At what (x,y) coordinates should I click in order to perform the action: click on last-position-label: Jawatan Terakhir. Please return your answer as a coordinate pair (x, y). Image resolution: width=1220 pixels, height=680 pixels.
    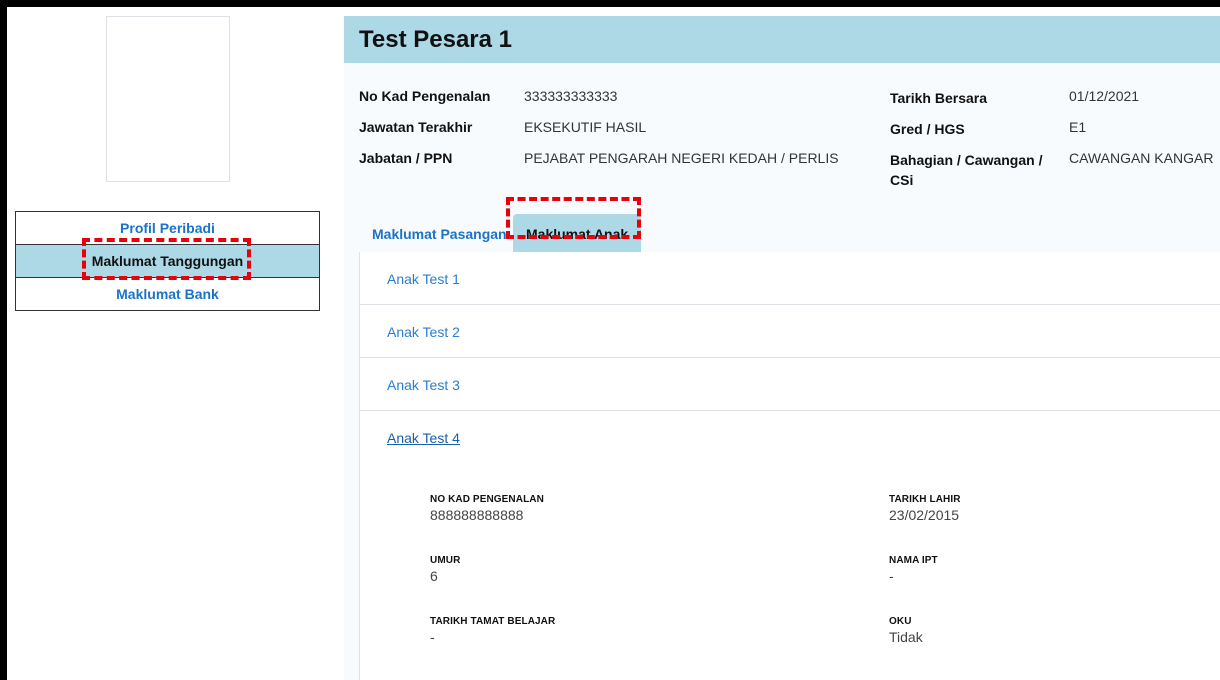
    Looking at the image, I should click on (416, 127).